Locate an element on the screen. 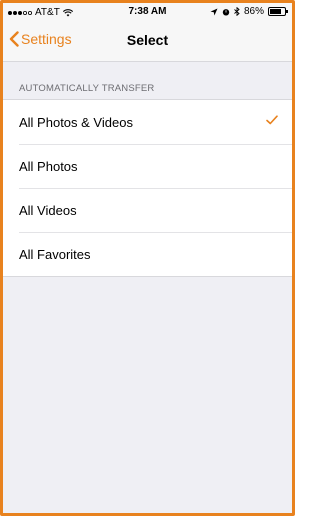  option-all-photos-videos: All Photos & Videos is located at coordinates (147, 122).